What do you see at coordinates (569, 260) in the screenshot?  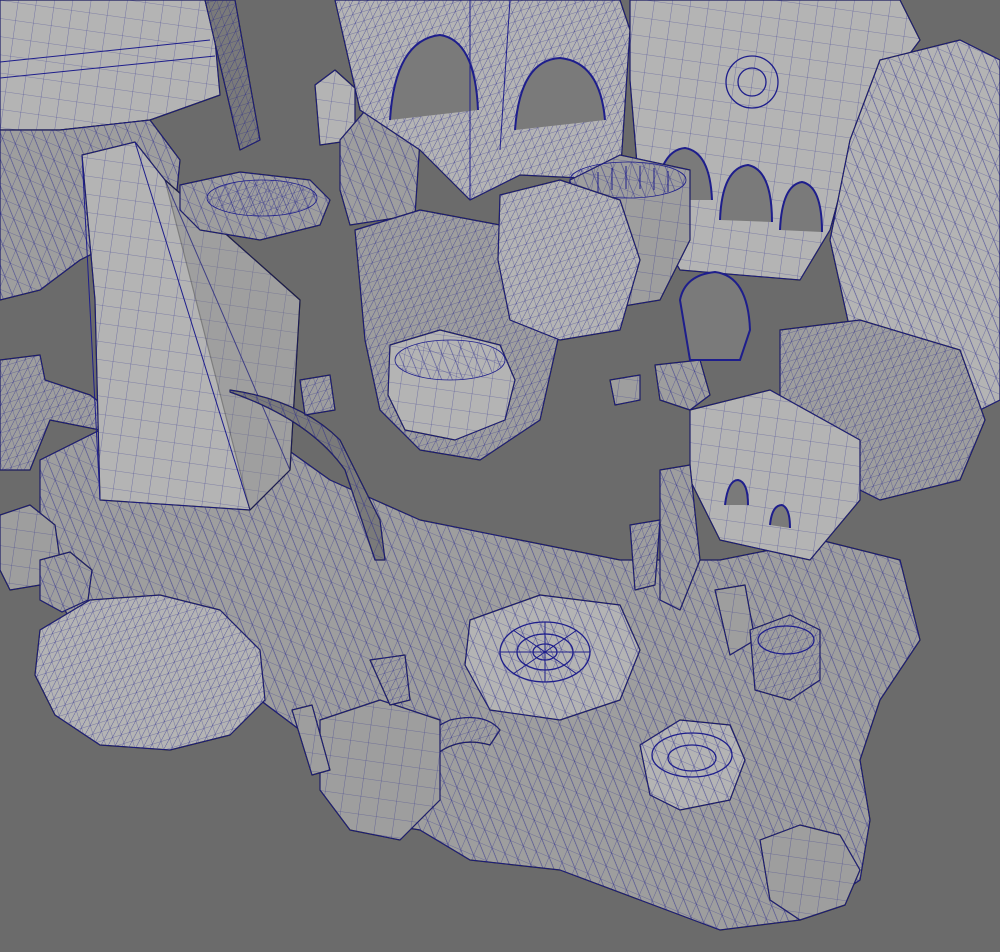 I see `turret-cluster` at bounding box center [569, 260].